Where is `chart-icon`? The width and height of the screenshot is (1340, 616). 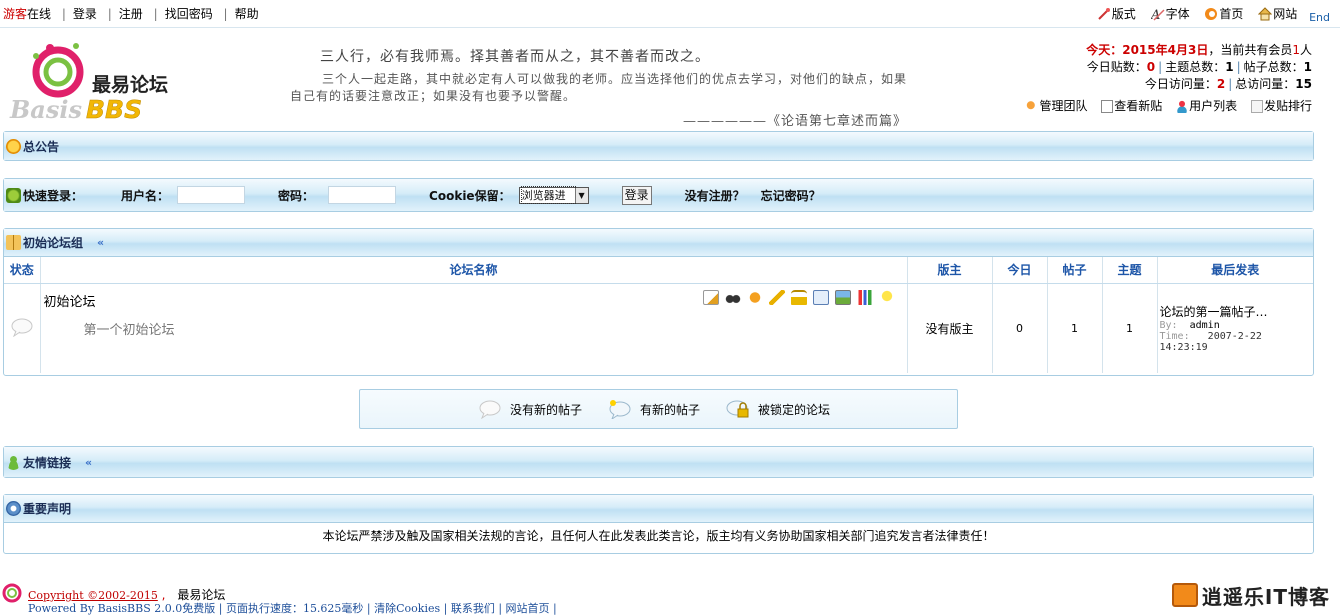
chart-icon is located at coordinates (864, 297).